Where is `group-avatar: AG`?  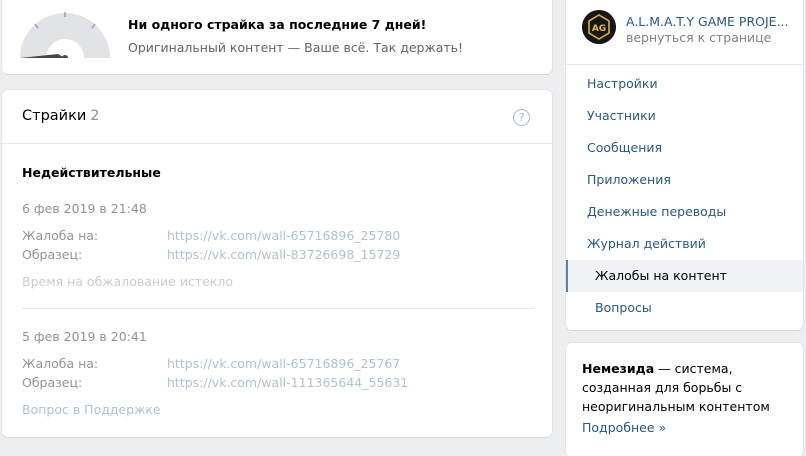
group-avatar: AG is located at coordinates (599, 27).